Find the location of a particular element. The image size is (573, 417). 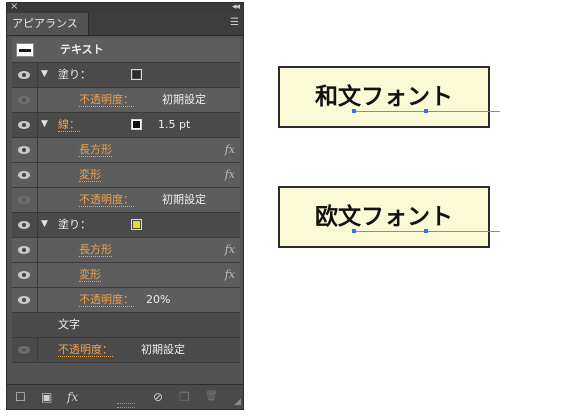

opacity-value: 20% is located at coordinates (158, 299).